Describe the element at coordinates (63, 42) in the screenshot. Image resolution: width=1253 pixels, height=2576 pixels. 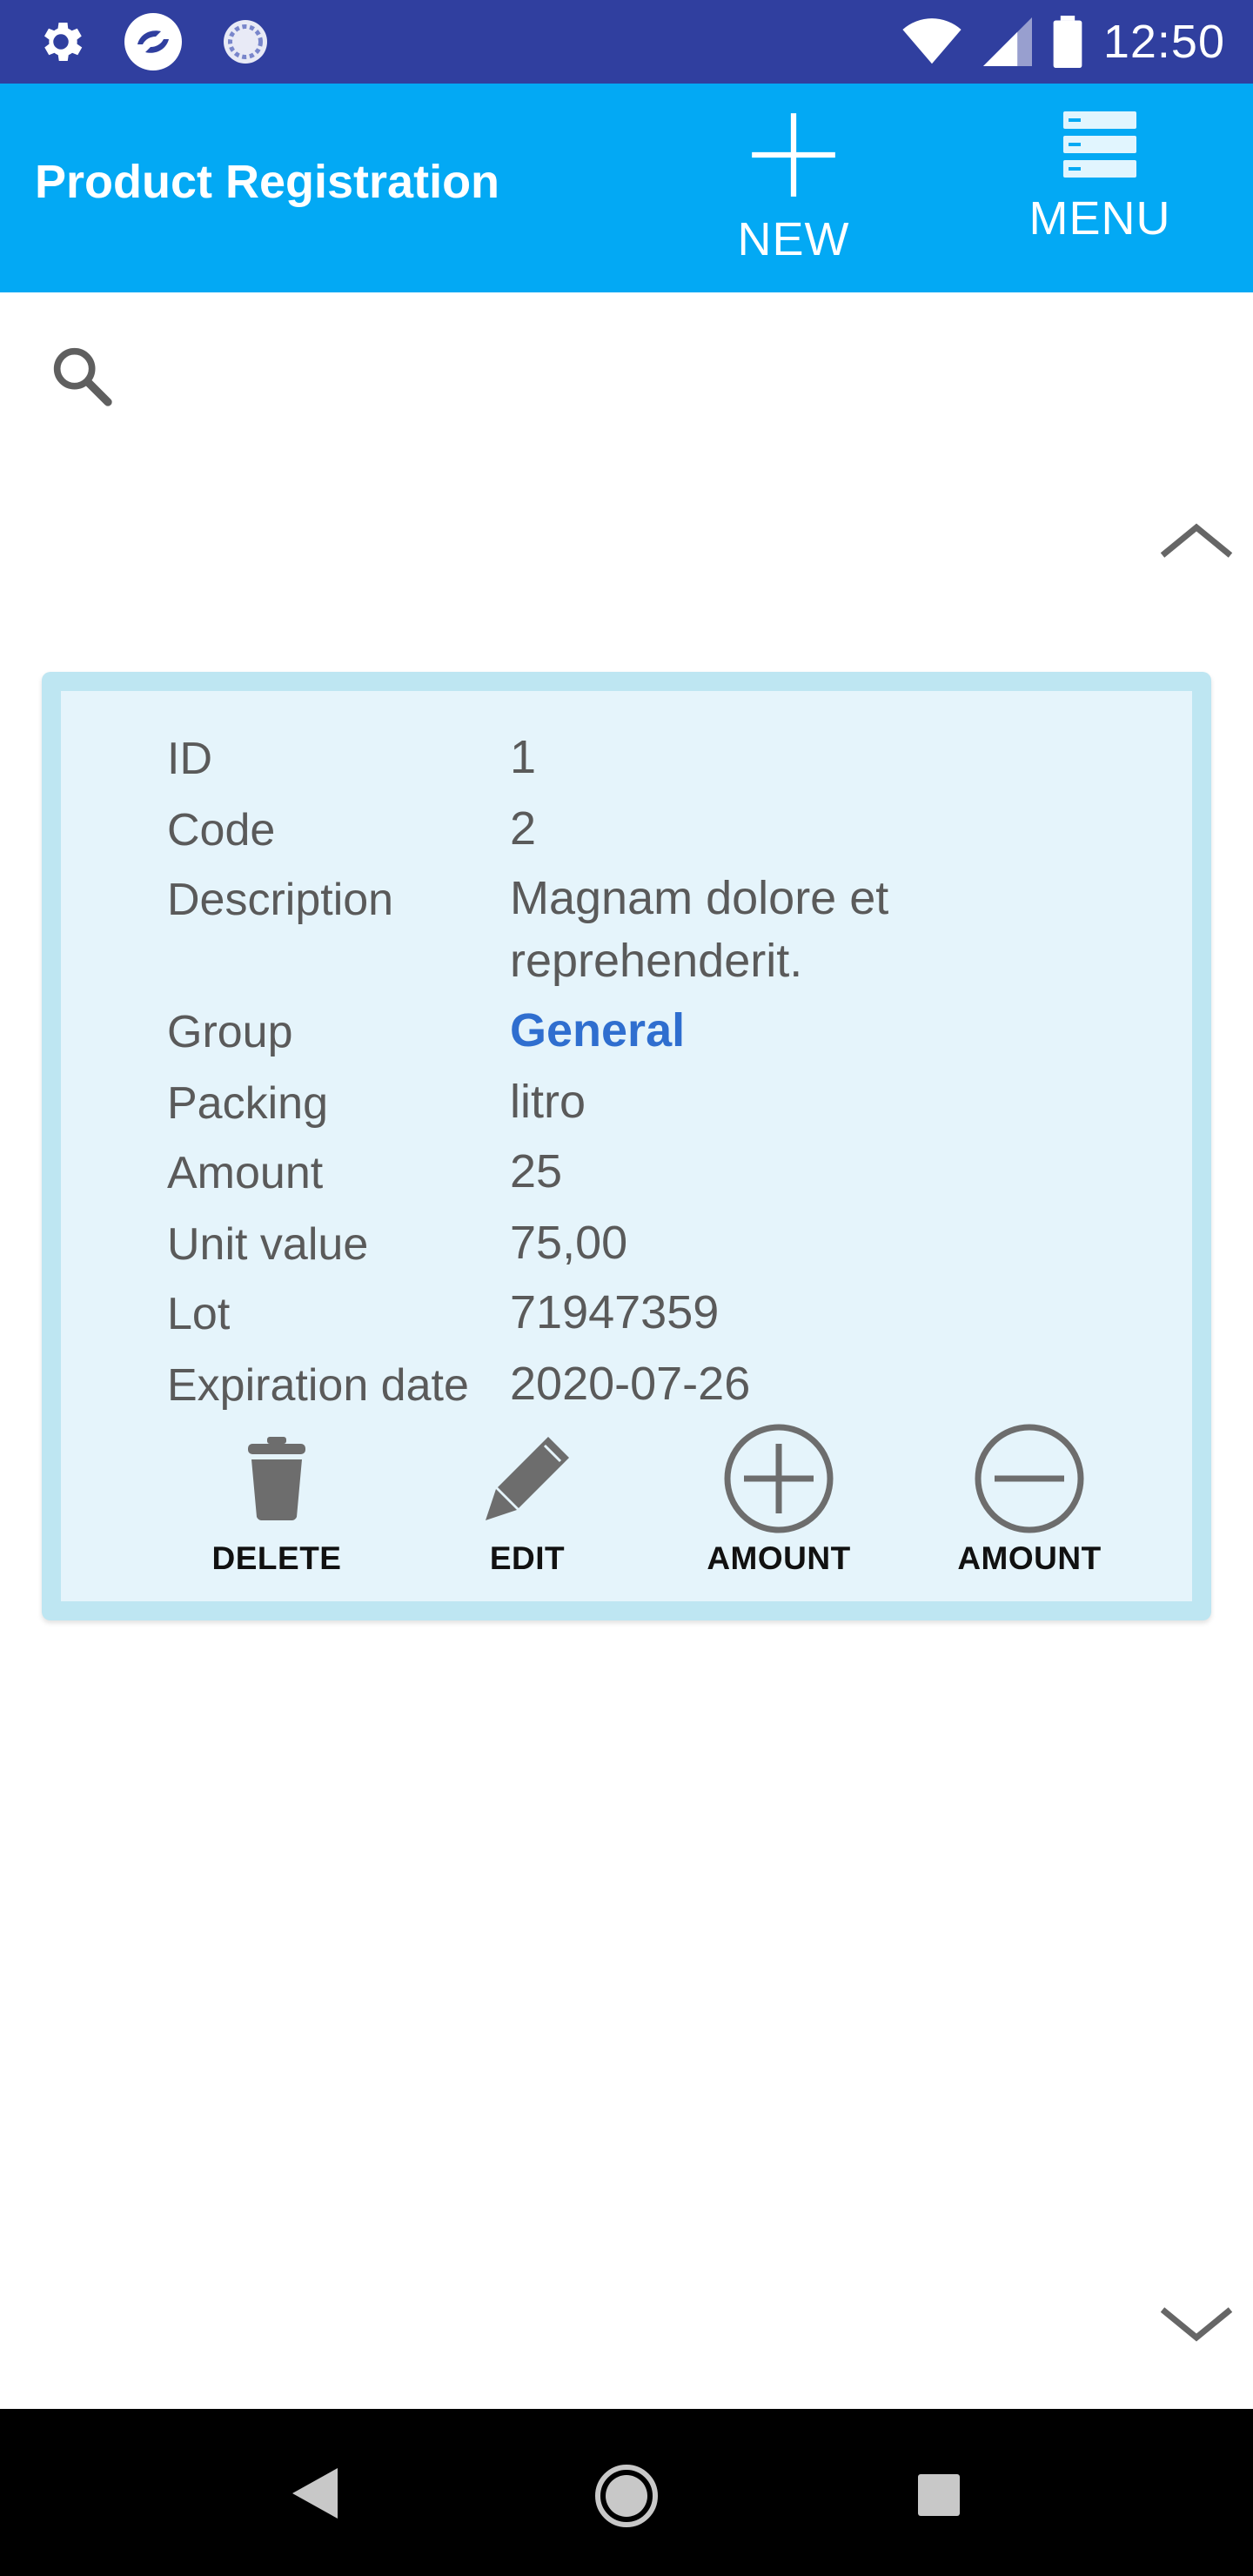
I see `gear-icon` at that location.